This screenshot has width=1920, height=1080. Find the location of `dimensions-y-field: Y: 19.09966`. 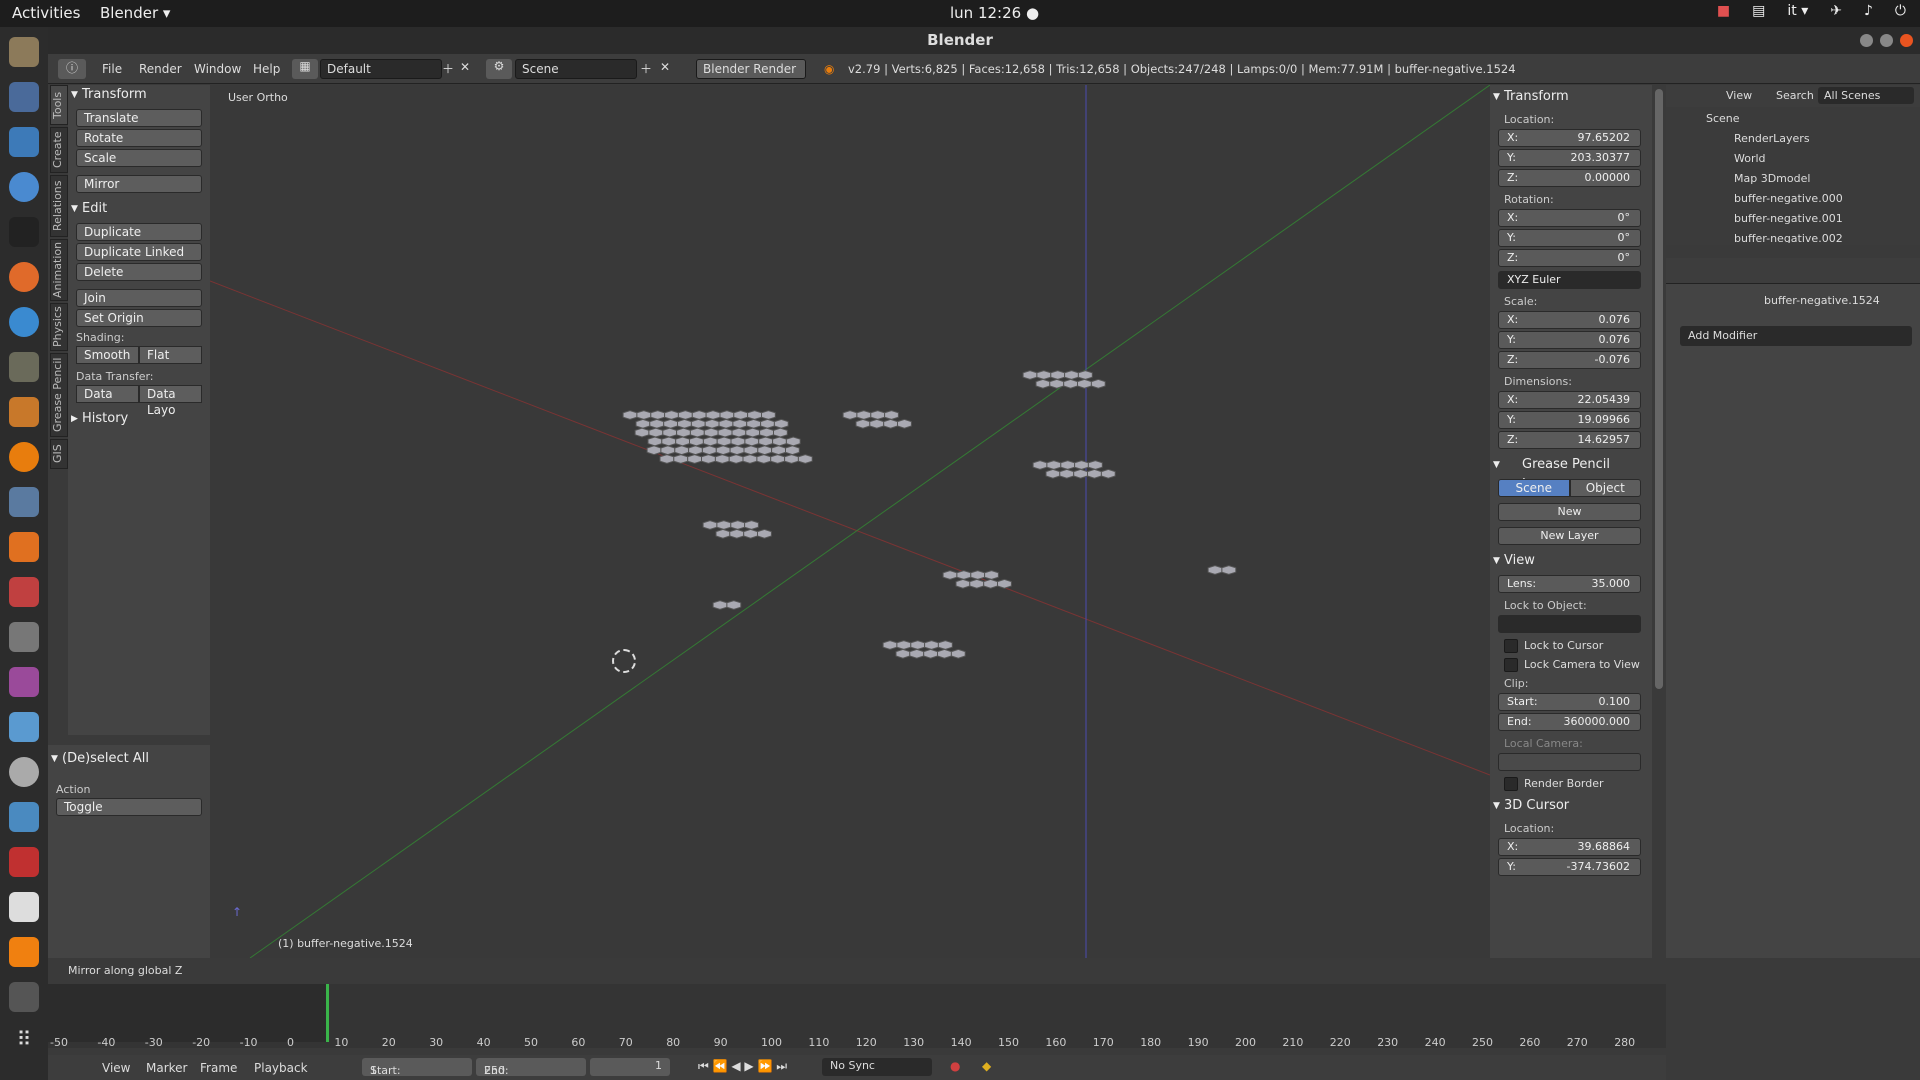

dimensions-y-field: Y: 19.09966 is located at coordinates (1569, 420).